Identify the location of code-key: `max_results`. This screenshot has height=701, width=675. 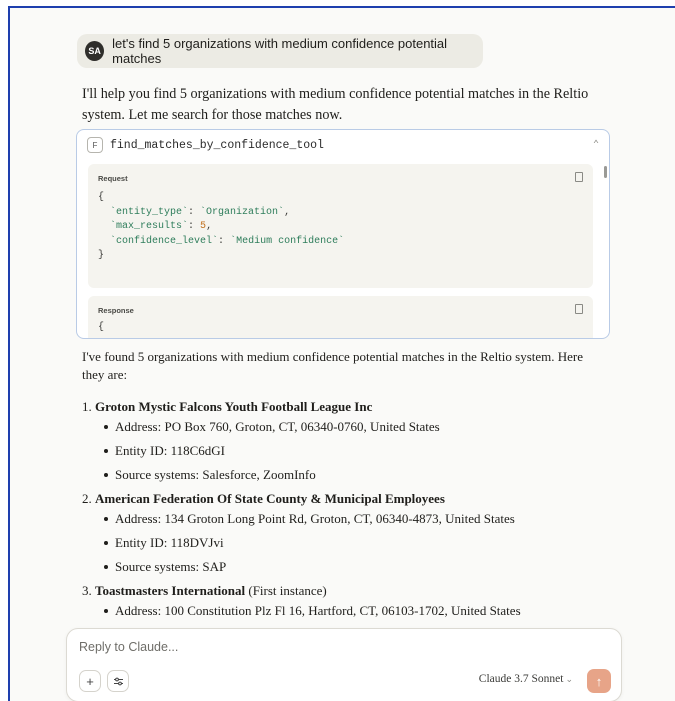
(149, 226).